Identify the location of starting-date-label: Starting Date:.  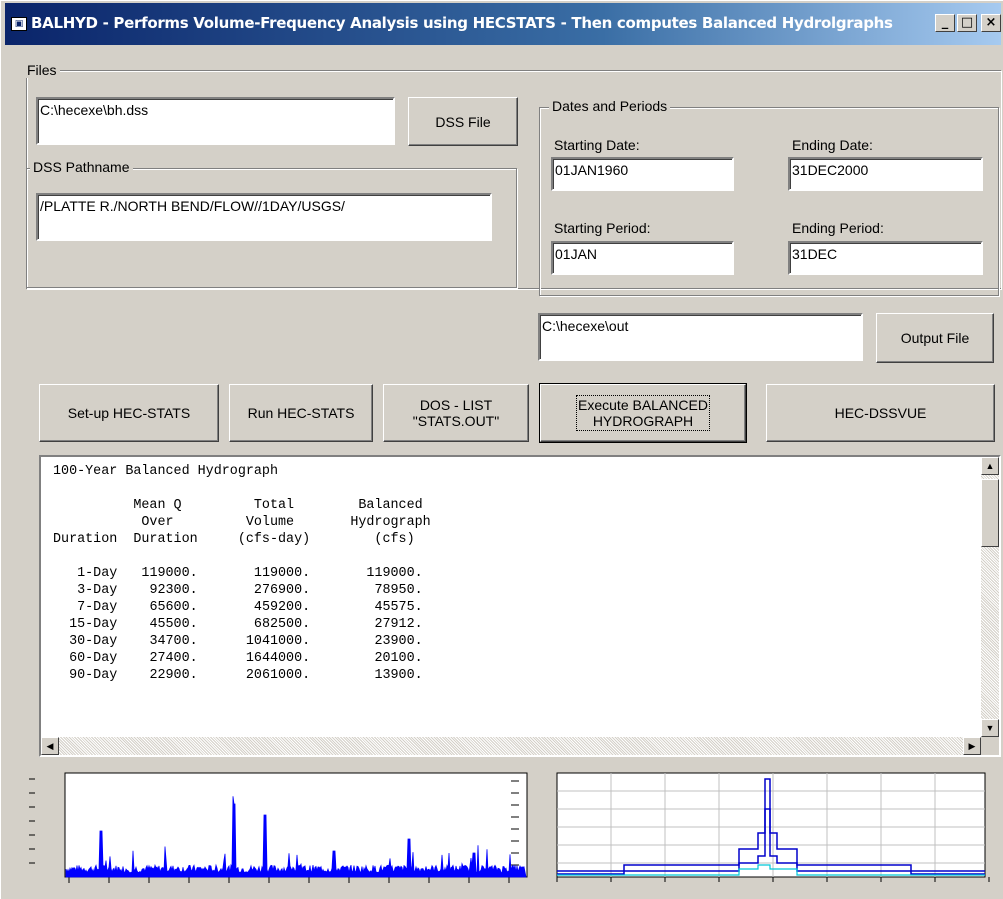
(597, 145).